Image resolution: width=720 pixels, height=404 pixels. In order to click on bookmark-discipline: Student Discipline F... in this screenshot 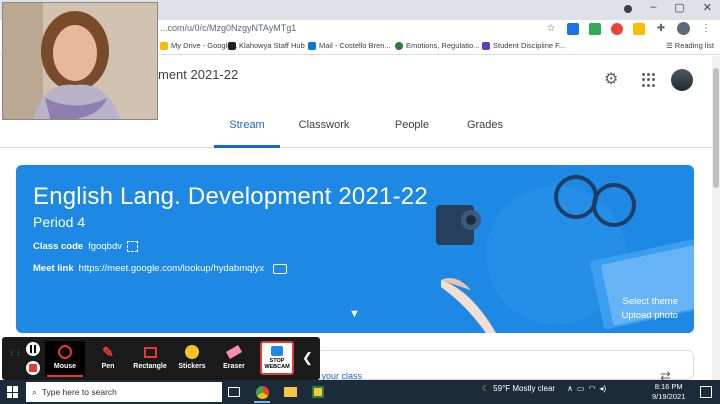, I will do `click(523, 45)`.